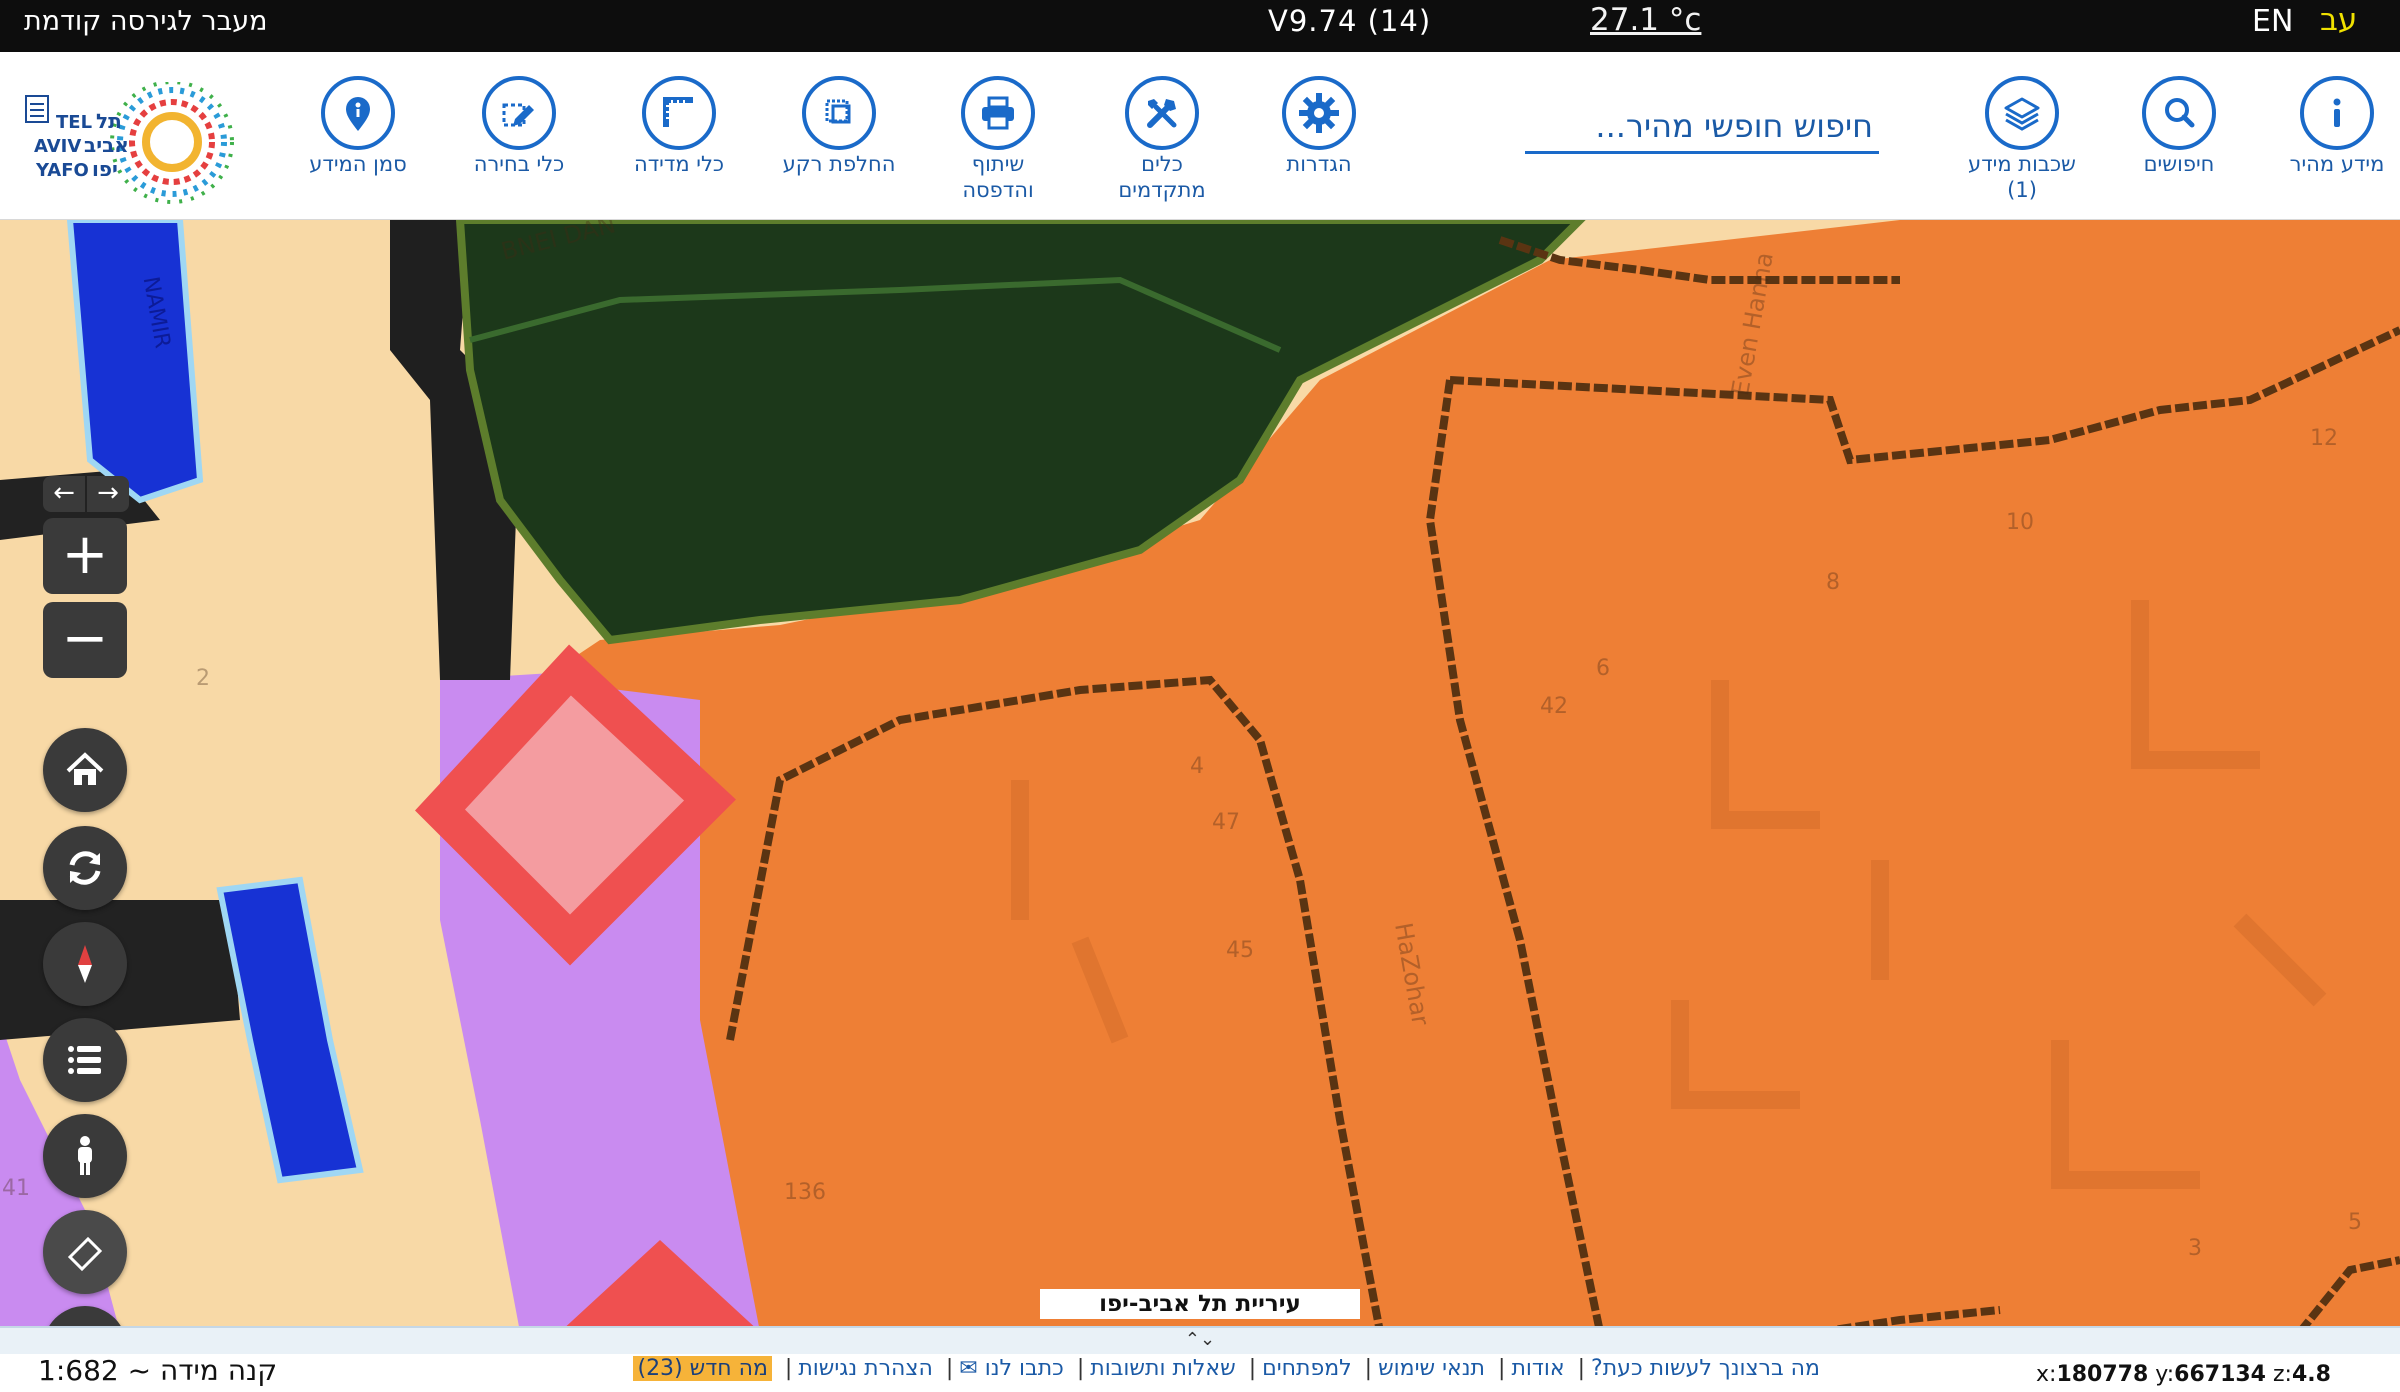  I want to click on city-emblem-icon, so click(37, 109).